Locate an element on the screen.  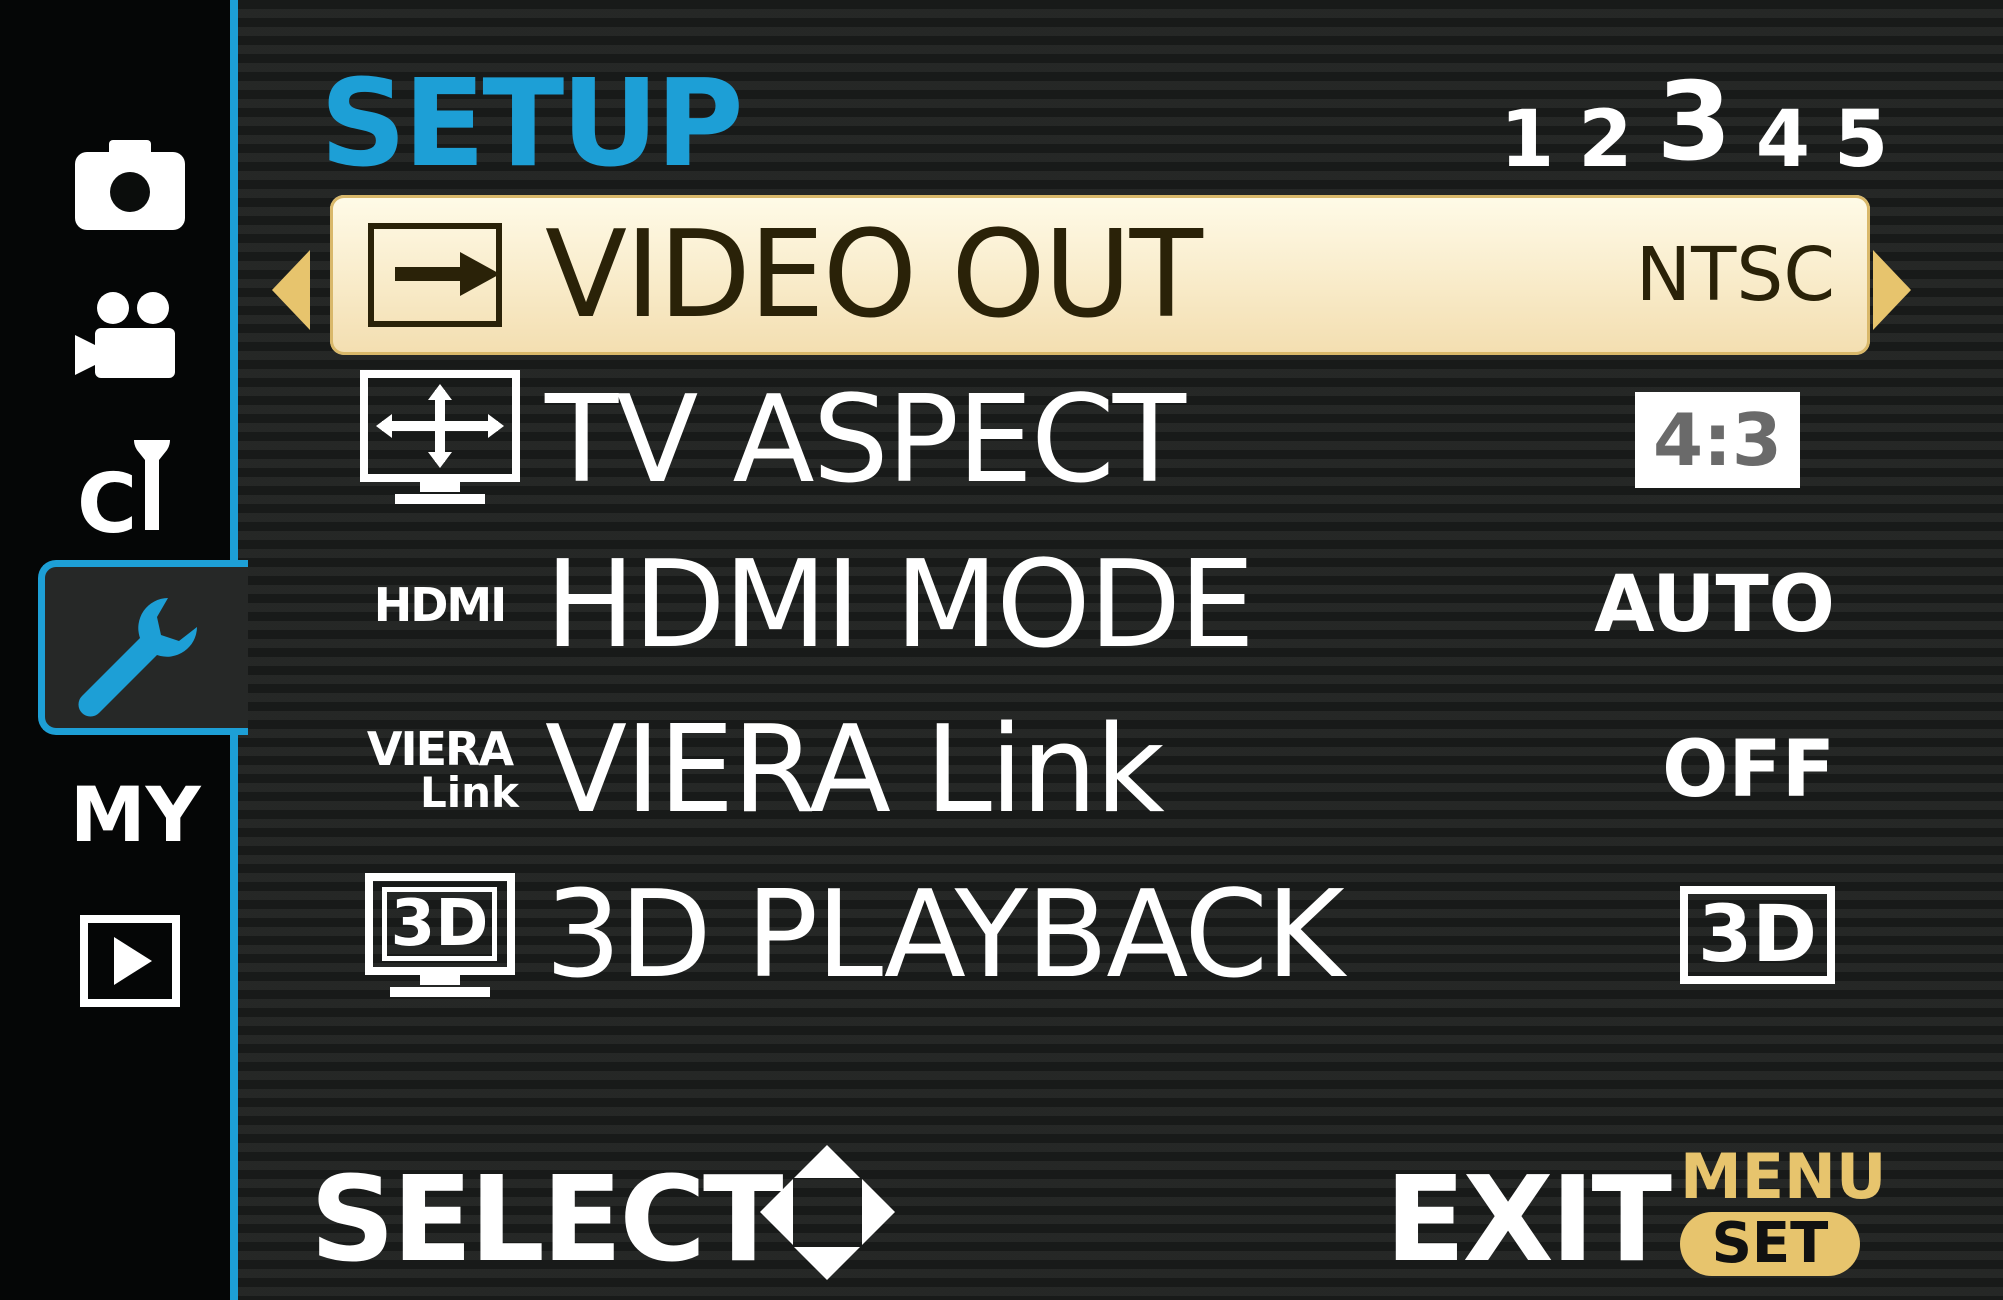
menu-item-label: 3D PLAYBACK is located at coordinates (945, 935).